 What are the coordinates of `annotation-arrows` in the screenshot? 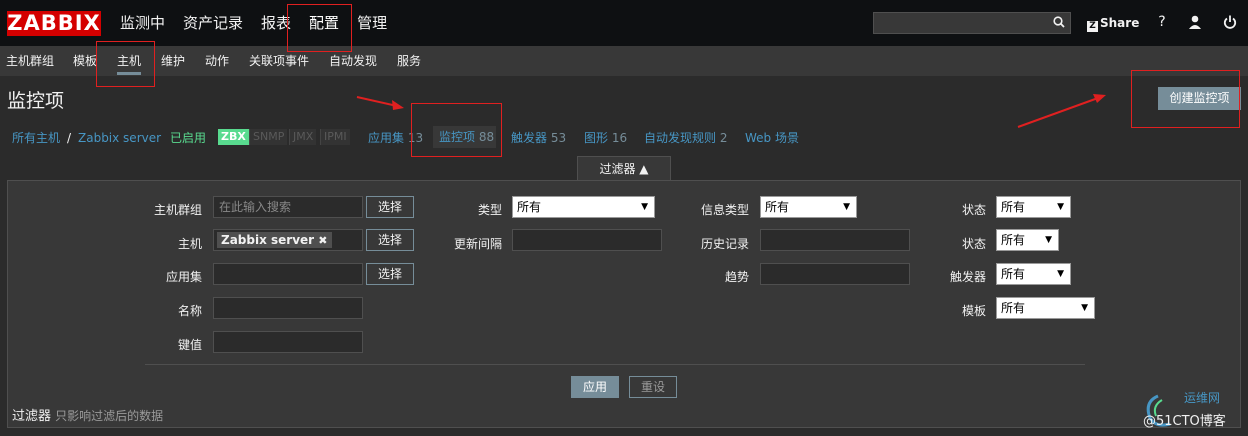 It's located at (731, 111).